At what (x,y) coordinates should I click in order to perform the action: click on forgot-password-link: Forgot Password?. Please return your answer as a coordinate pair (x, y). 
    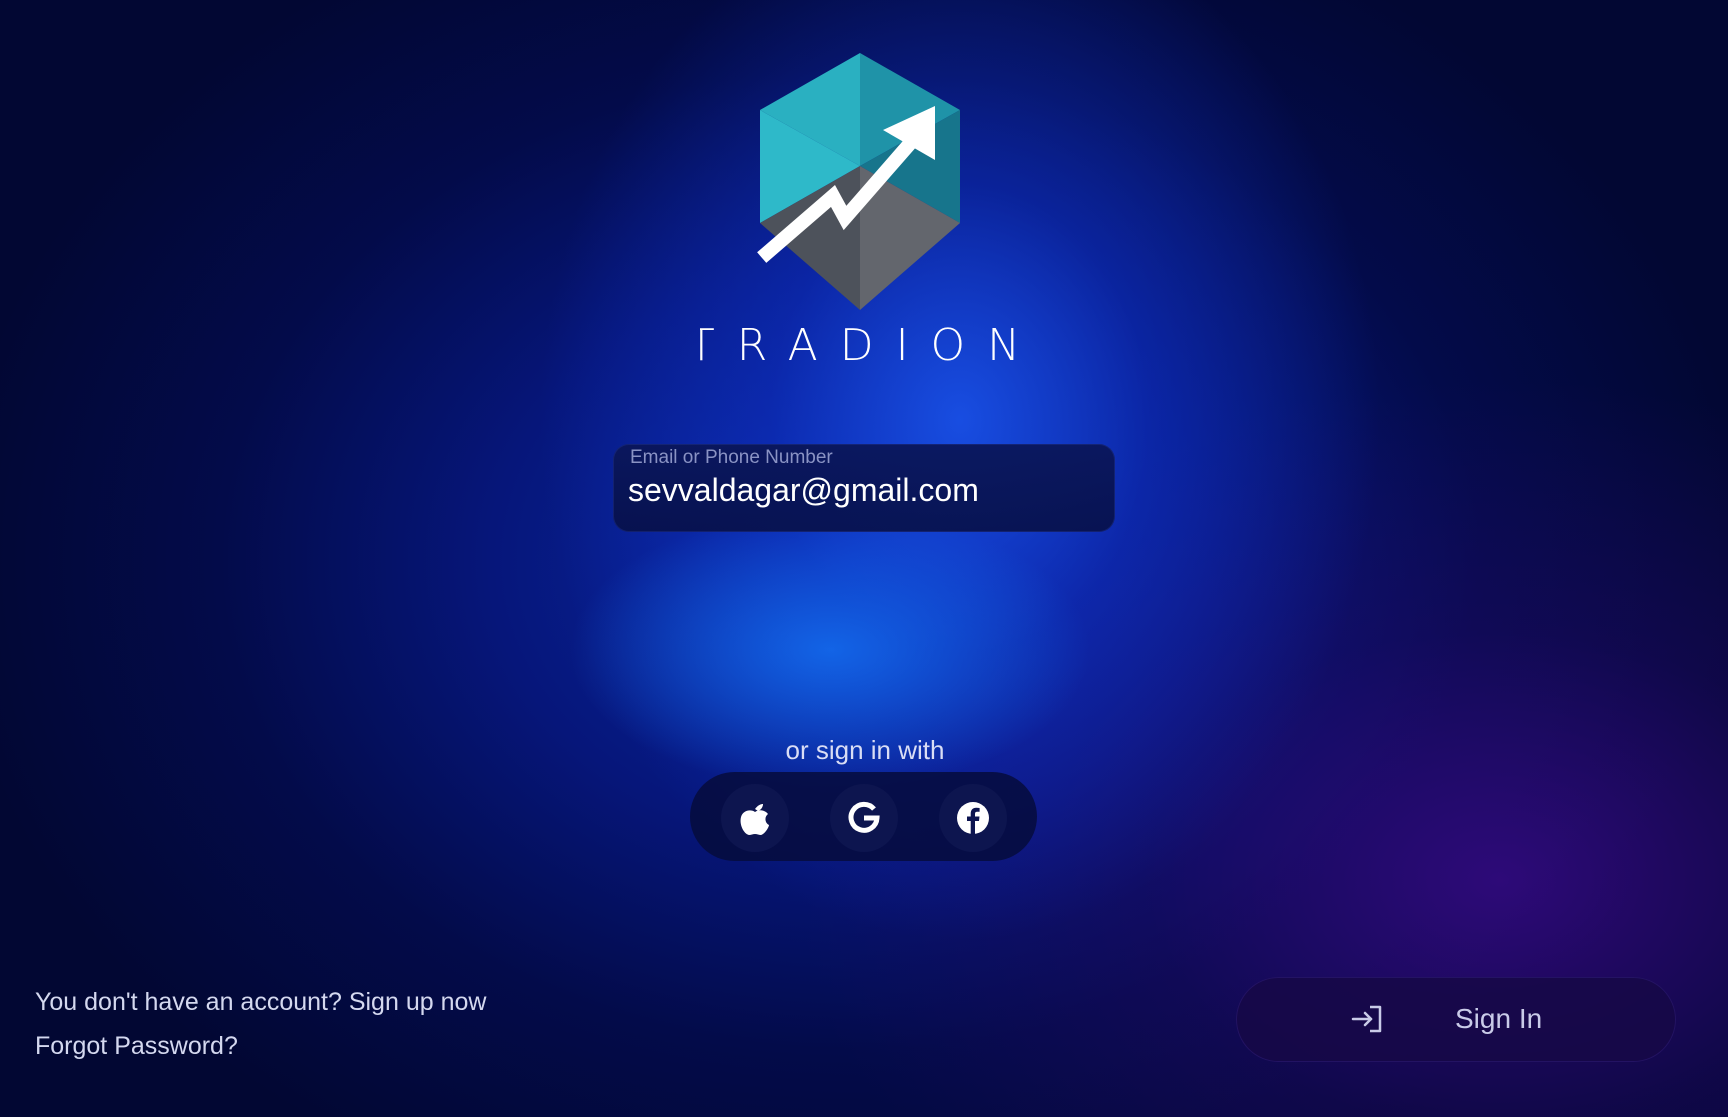
    Looking at the image, I should click on (136, 1046).